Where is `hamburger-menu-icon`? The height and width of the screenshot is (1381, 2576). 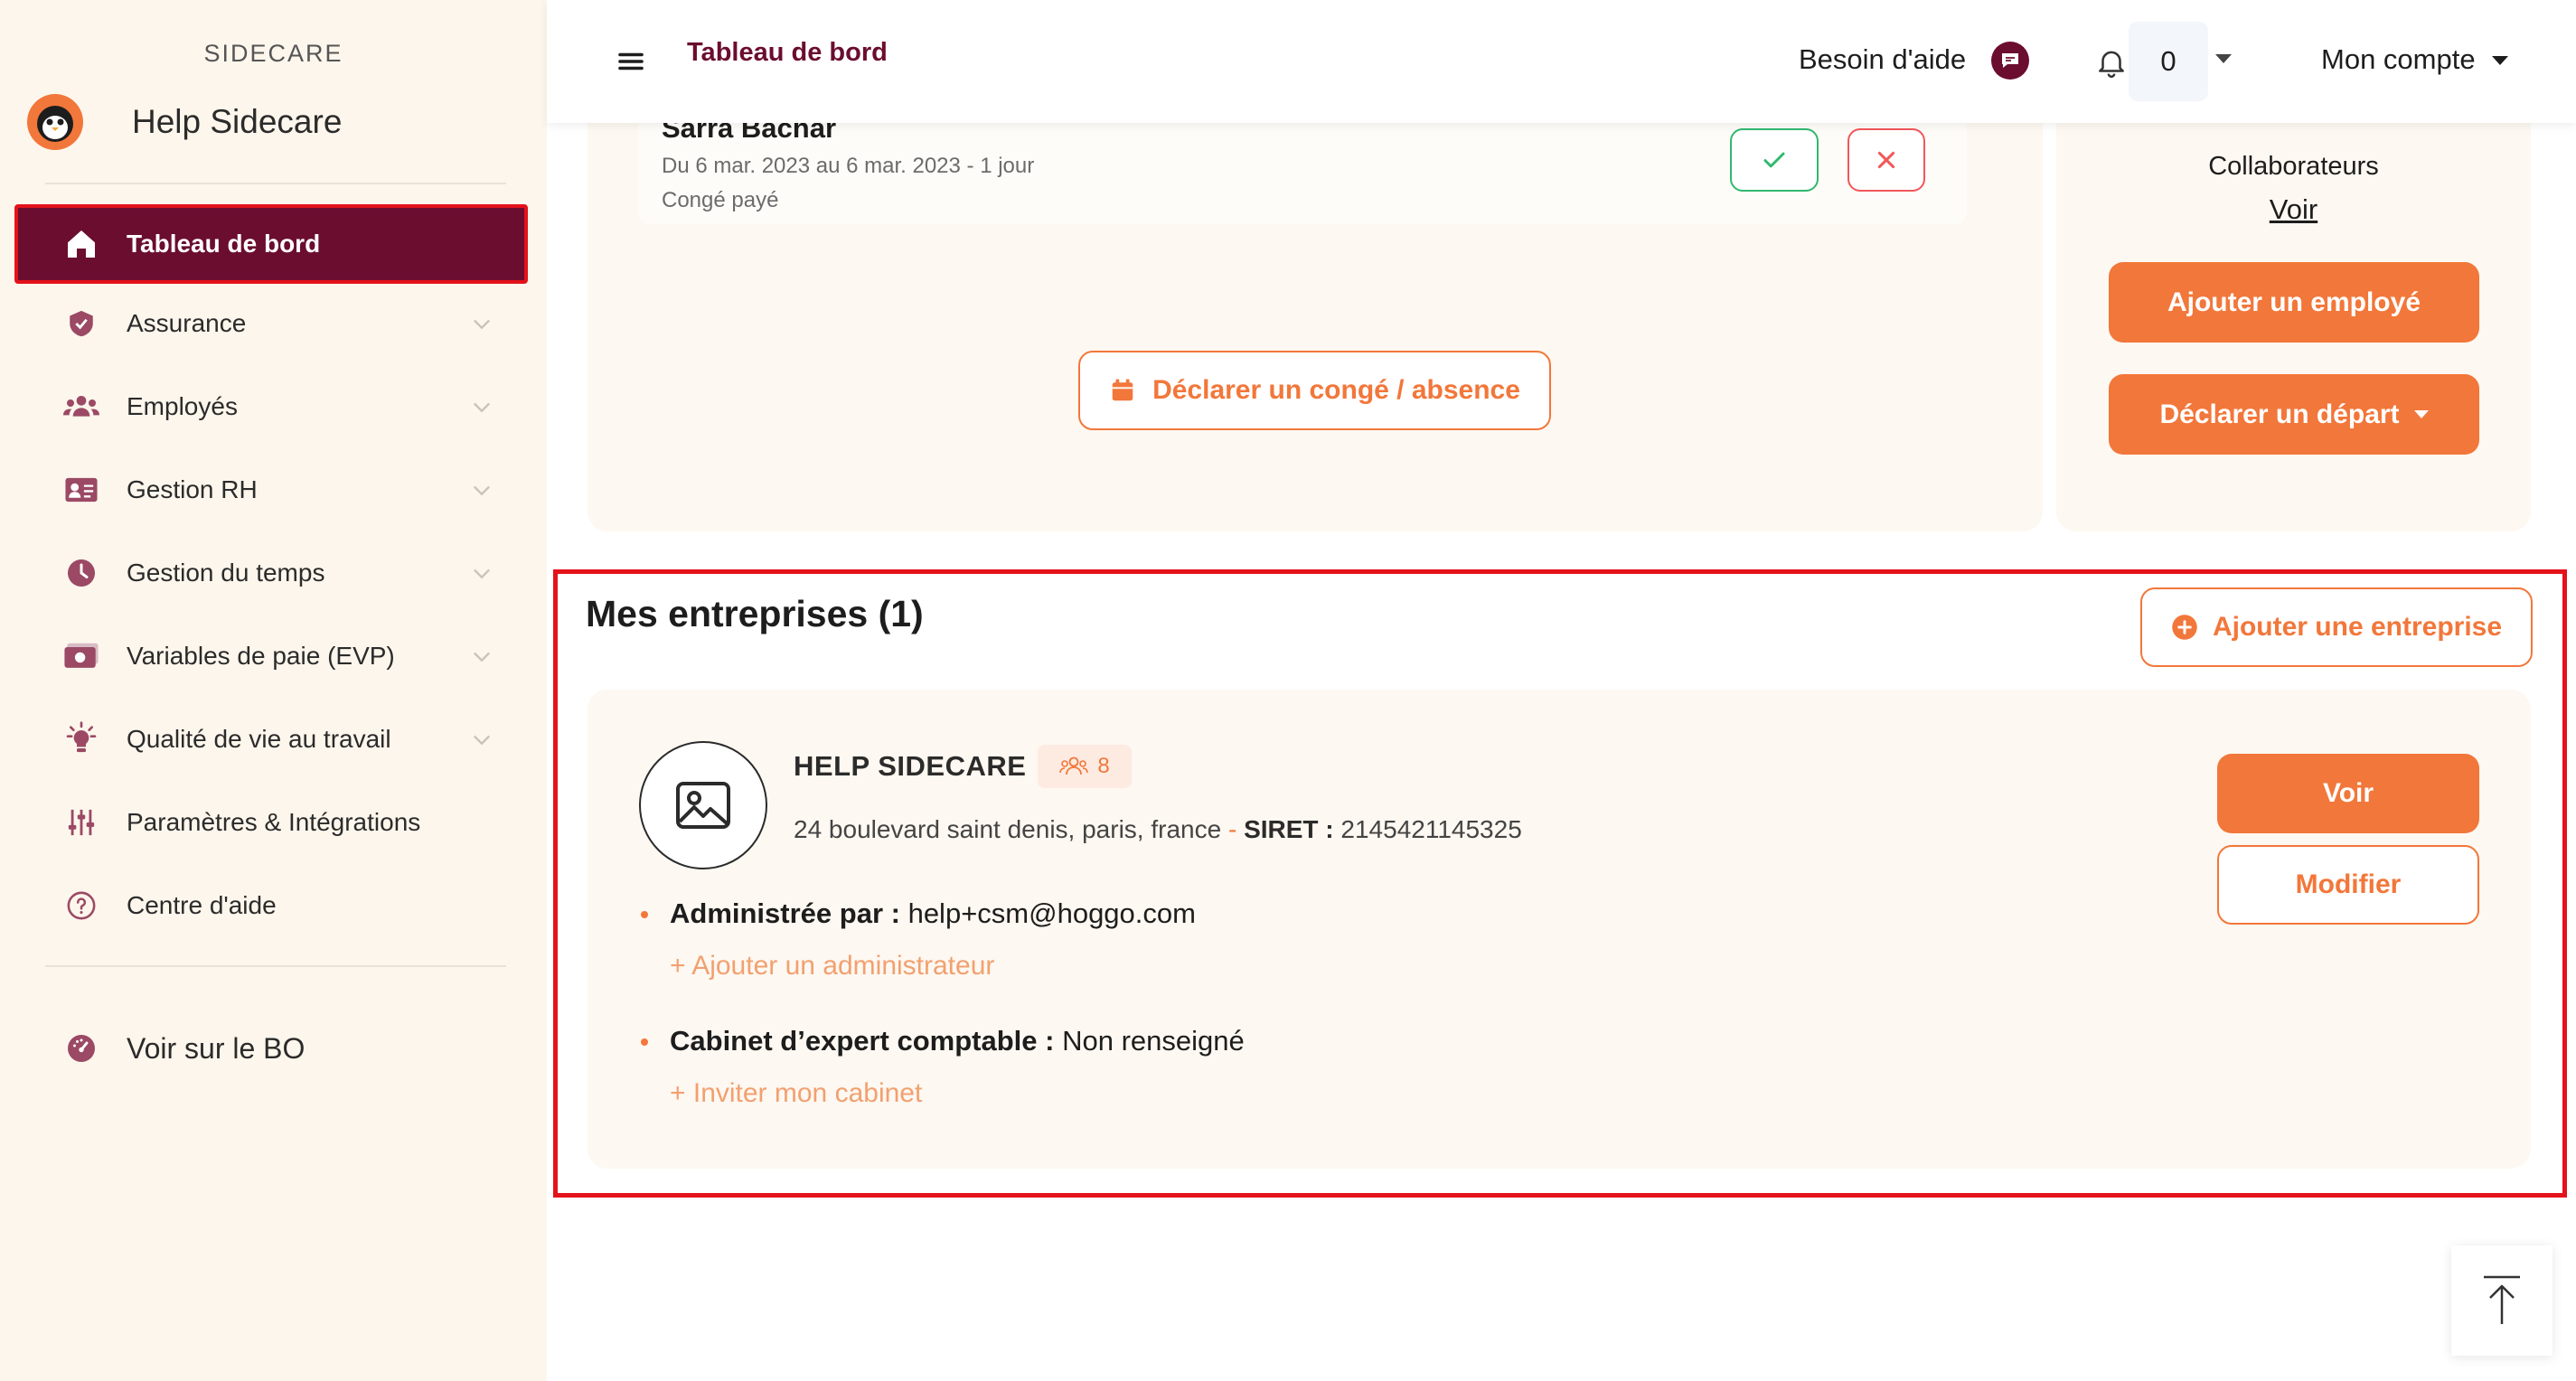 hamburger-menu-icon is located at coordinates (631, 61).